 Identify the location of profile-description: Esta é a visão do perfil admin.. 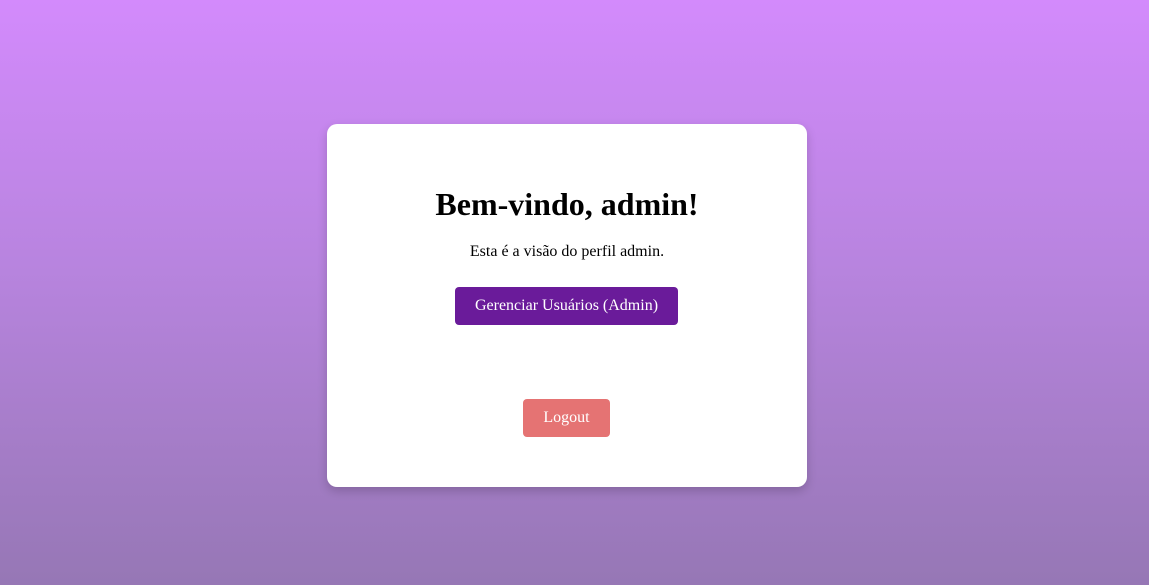
(567, 251).